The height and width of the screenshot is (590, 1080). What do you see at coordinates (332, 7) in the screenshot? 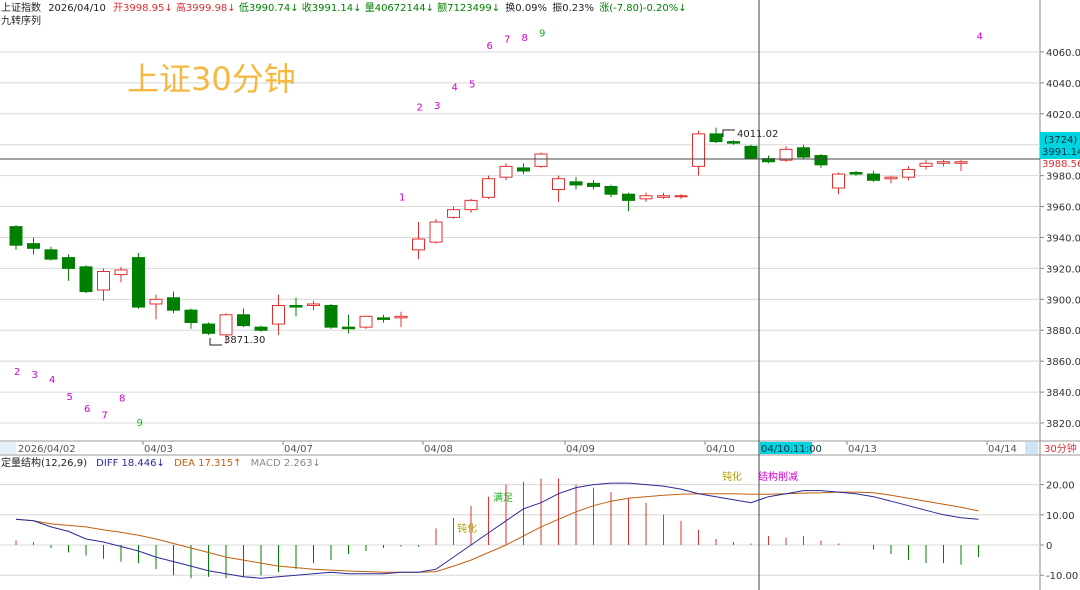
I see `header-close: 收3991.14↓` at bounding box center [332, 7].